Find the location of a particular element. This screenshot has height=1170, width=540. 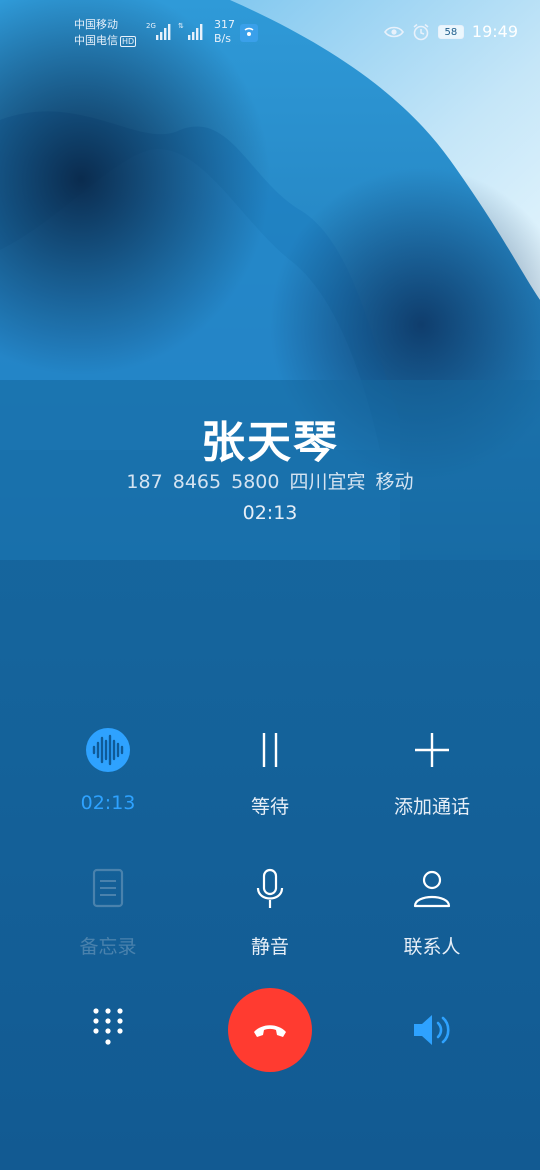

status-bar: 中国移动 中国电信 HD 2G ⇅ 317 B/s 58 19:49 is located at coordinates (270, 32).